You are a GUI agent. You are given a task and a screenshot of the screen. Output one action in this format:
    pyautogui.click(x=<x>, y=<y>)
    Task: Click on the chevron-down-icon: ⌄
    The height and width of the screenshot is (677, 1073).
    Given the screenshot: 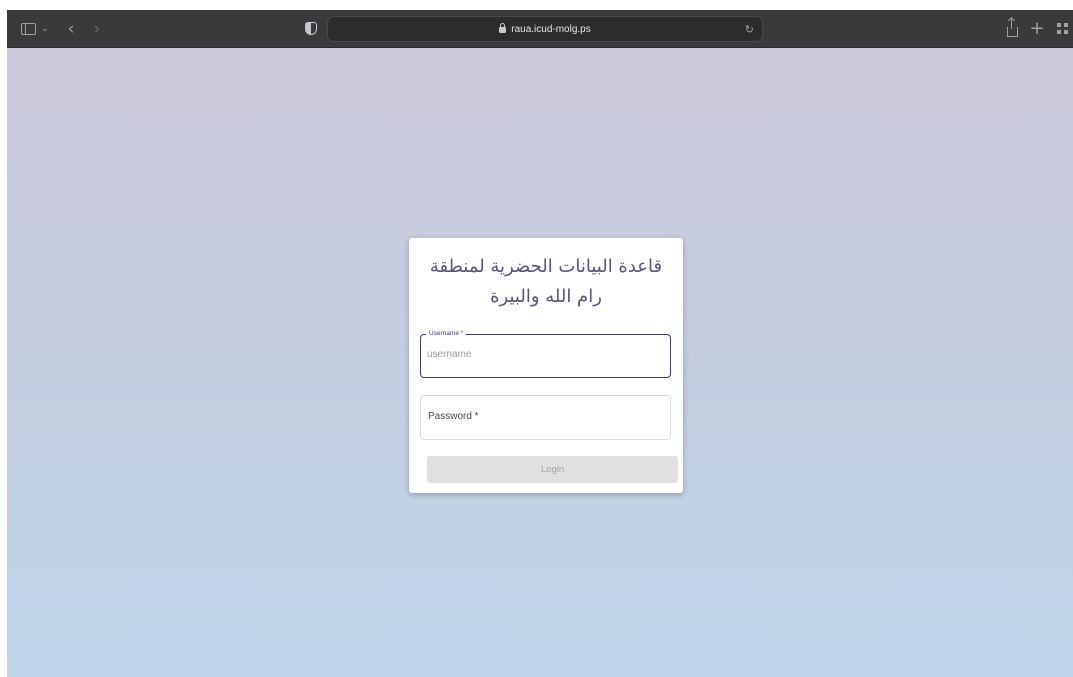 What is the action you would take?
    pyautogui.click(x=45, y=28)
    